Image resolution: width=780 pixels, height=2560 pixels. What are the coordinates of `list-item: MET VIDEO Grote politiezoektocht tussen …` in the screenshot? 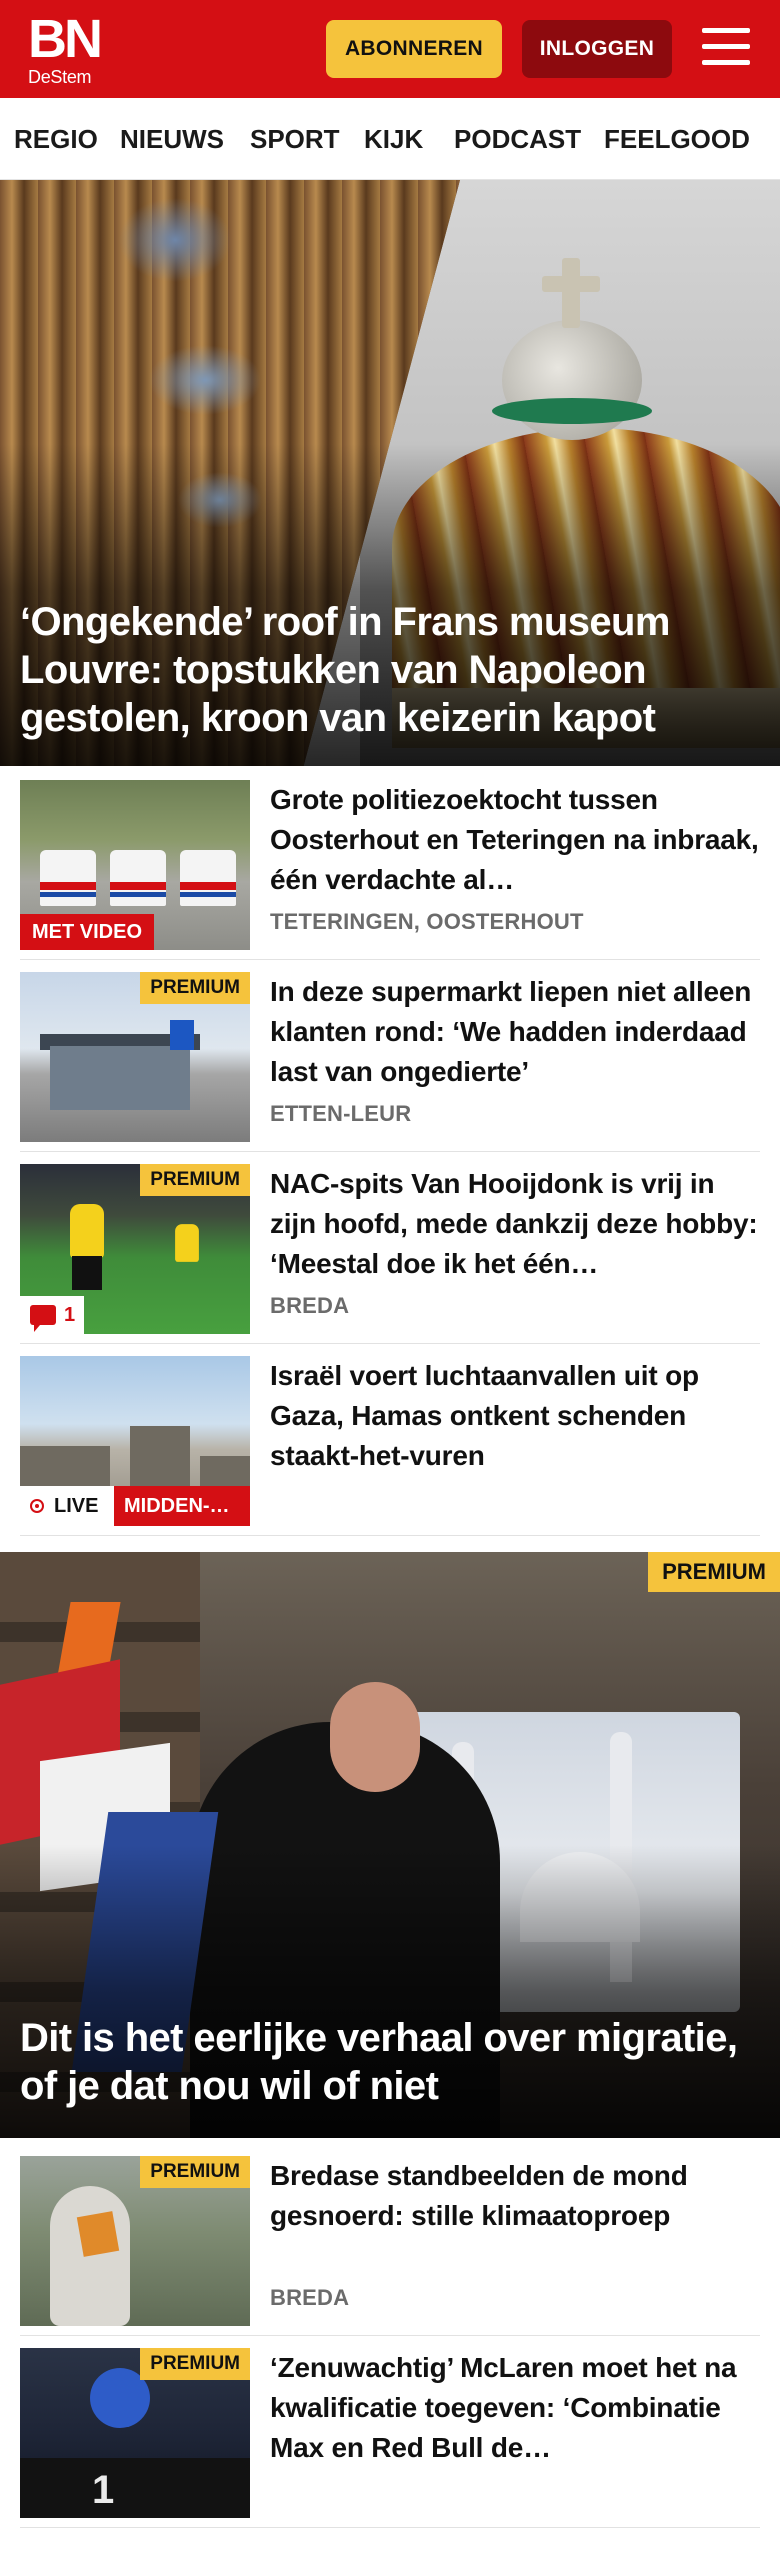 It's located at (390, 864).